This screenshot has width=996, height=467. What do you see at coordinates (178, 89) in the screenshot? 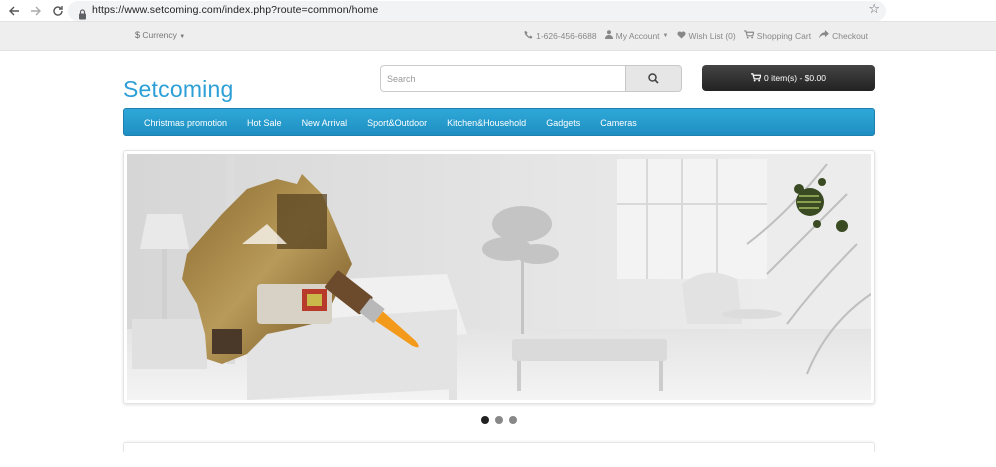
I see `site-logo: Setcoming` at bounding box center [178, 89].